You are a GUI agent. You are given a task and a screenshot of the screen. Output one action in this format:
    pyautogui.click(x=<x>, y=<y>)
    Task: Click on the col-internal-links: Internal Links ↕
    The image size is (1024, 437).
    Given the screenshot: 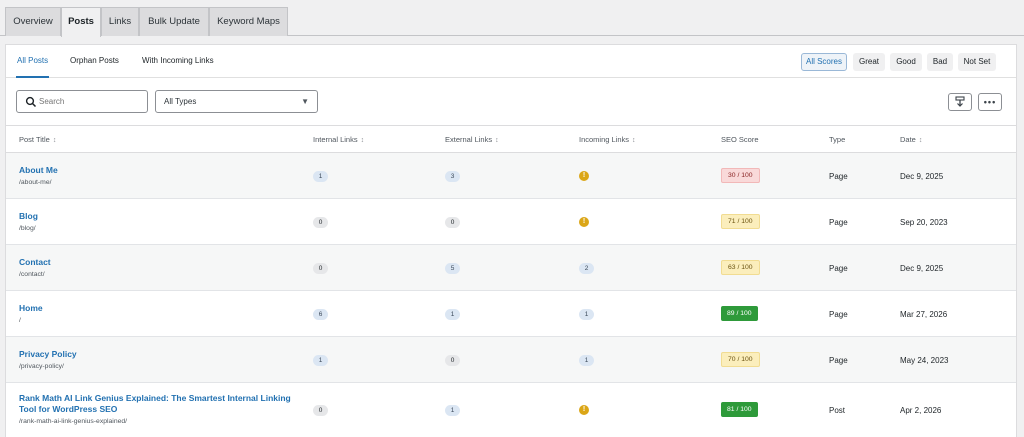 What is the action you would take?
    pyautogui.click(x=338, y=139)
    